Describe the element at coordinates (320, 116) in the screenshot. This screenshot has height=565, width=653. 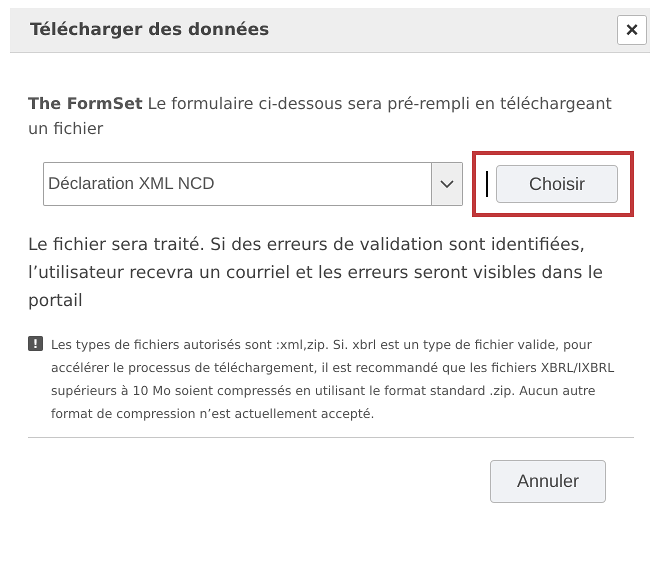
I see `intro-text: The FormSet Le formulaire ci-dessous sera pré-rempli en téléchargeant un fichier` at that location.